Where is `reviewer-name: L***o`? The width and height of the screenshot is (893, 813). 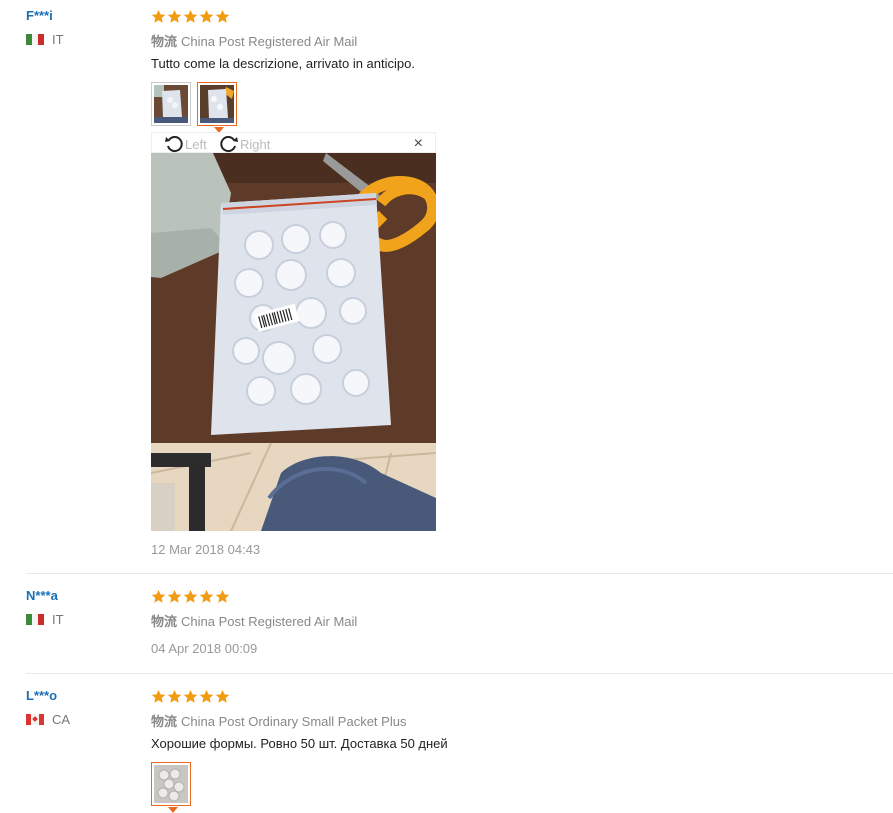
reviewer-name: L***o is located at coordinates (41, 695).